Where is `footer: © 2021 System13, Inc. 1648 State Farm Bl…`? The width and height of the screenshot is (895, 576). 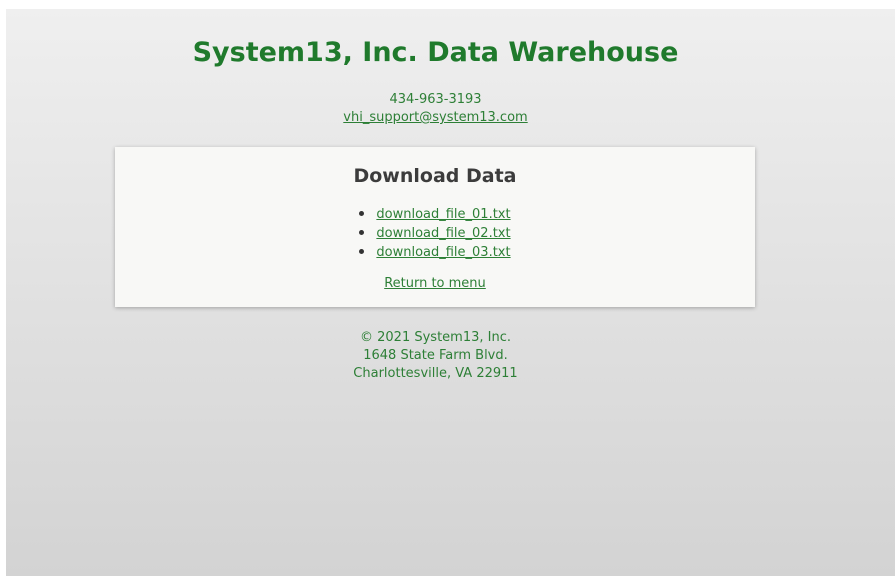 footer: © 2021 System13, Inc. 1648 State Farm Bl… is located at coordinates (435, 356).